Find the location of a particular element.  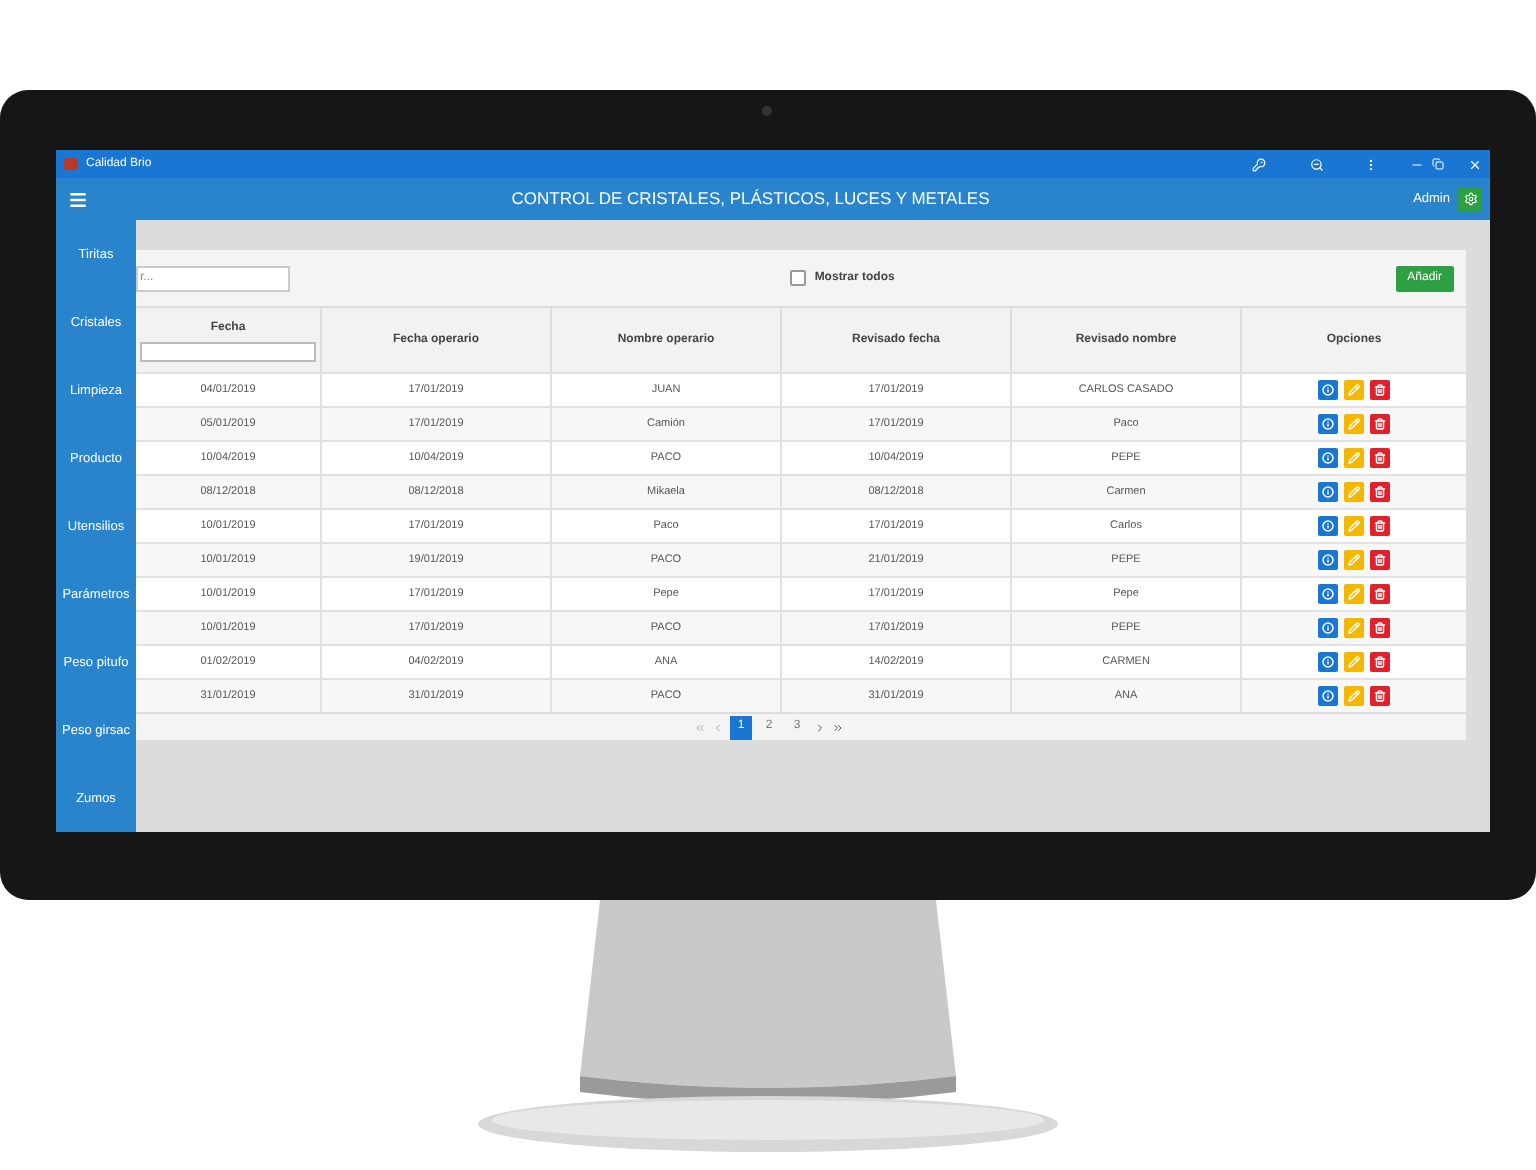

restore-icon is located at coordinates (1438, 164).